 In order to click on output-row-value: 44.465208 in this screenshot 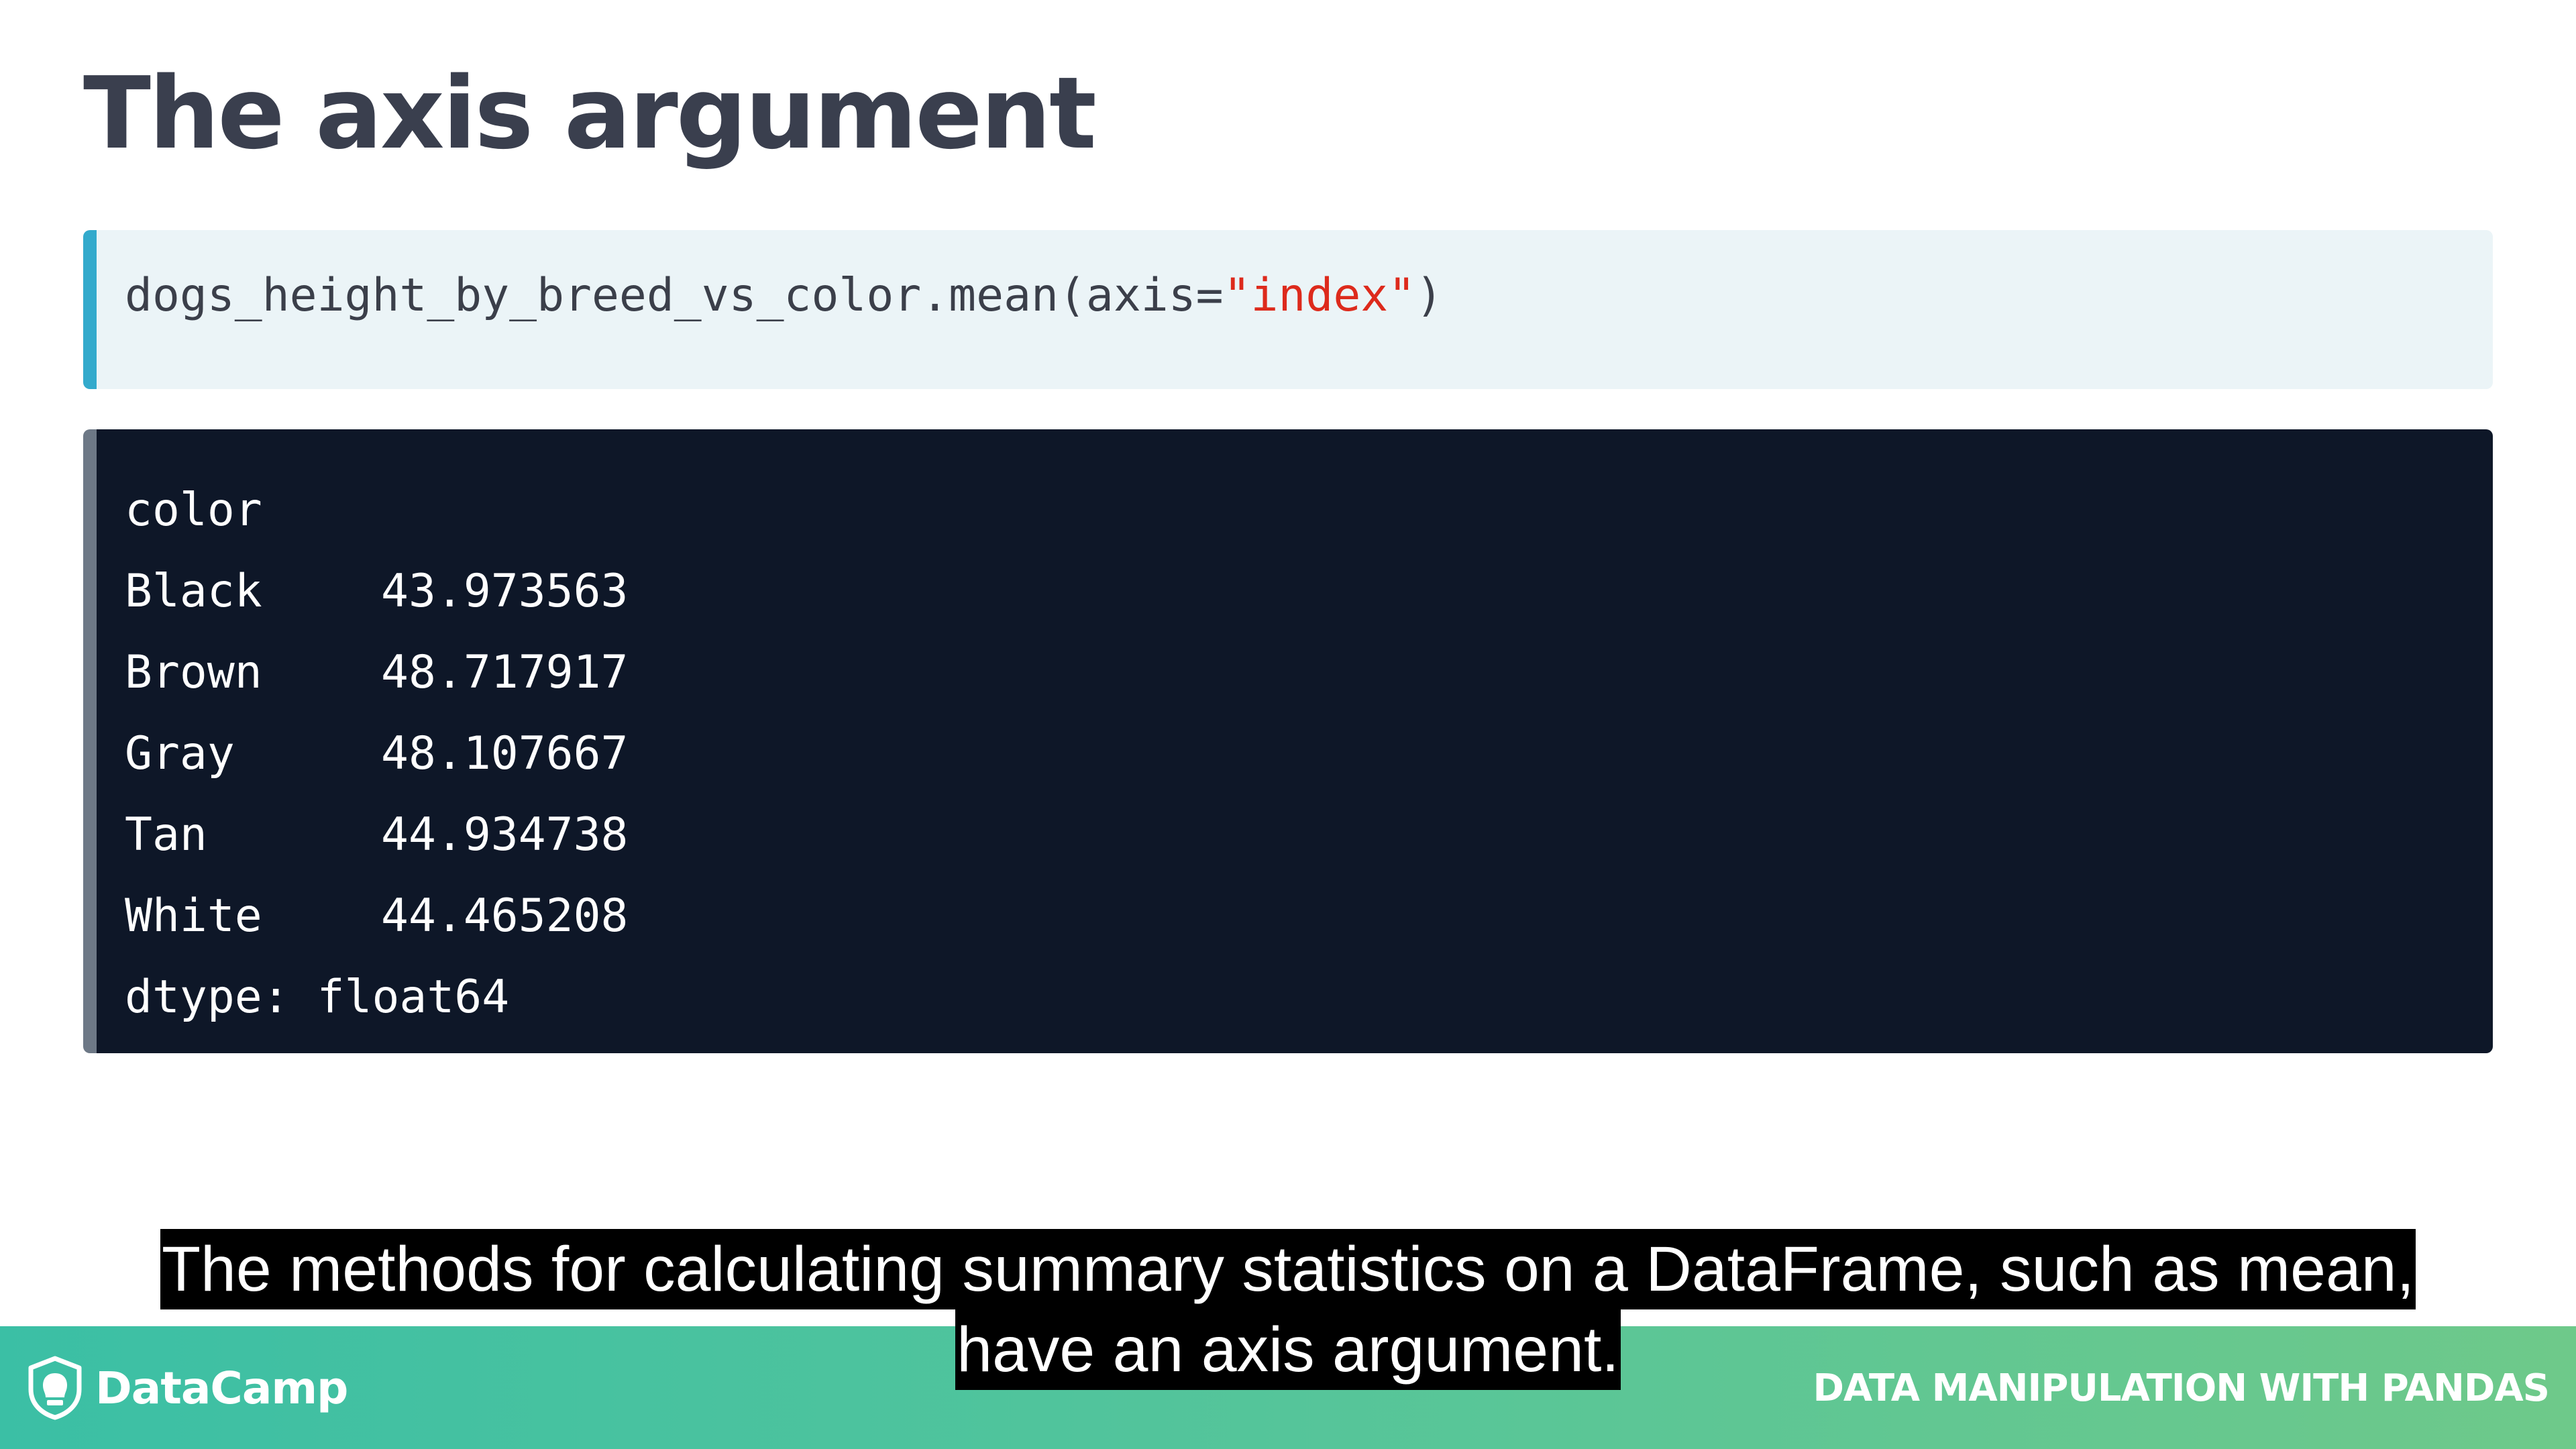, I will do `click(505, 916)`.